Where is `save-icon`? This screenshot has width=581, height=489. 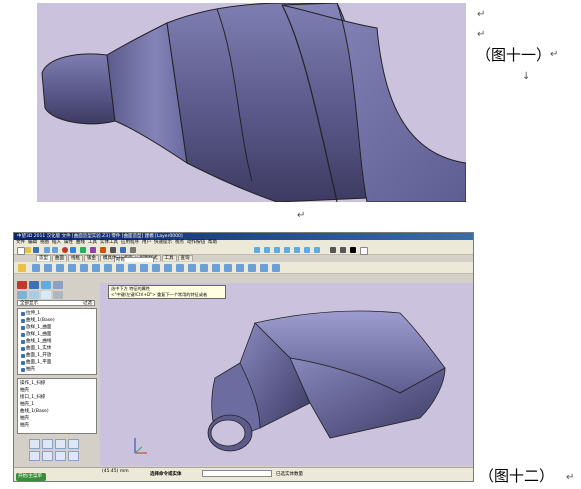 save-icon is located at coordinates (36, 250).